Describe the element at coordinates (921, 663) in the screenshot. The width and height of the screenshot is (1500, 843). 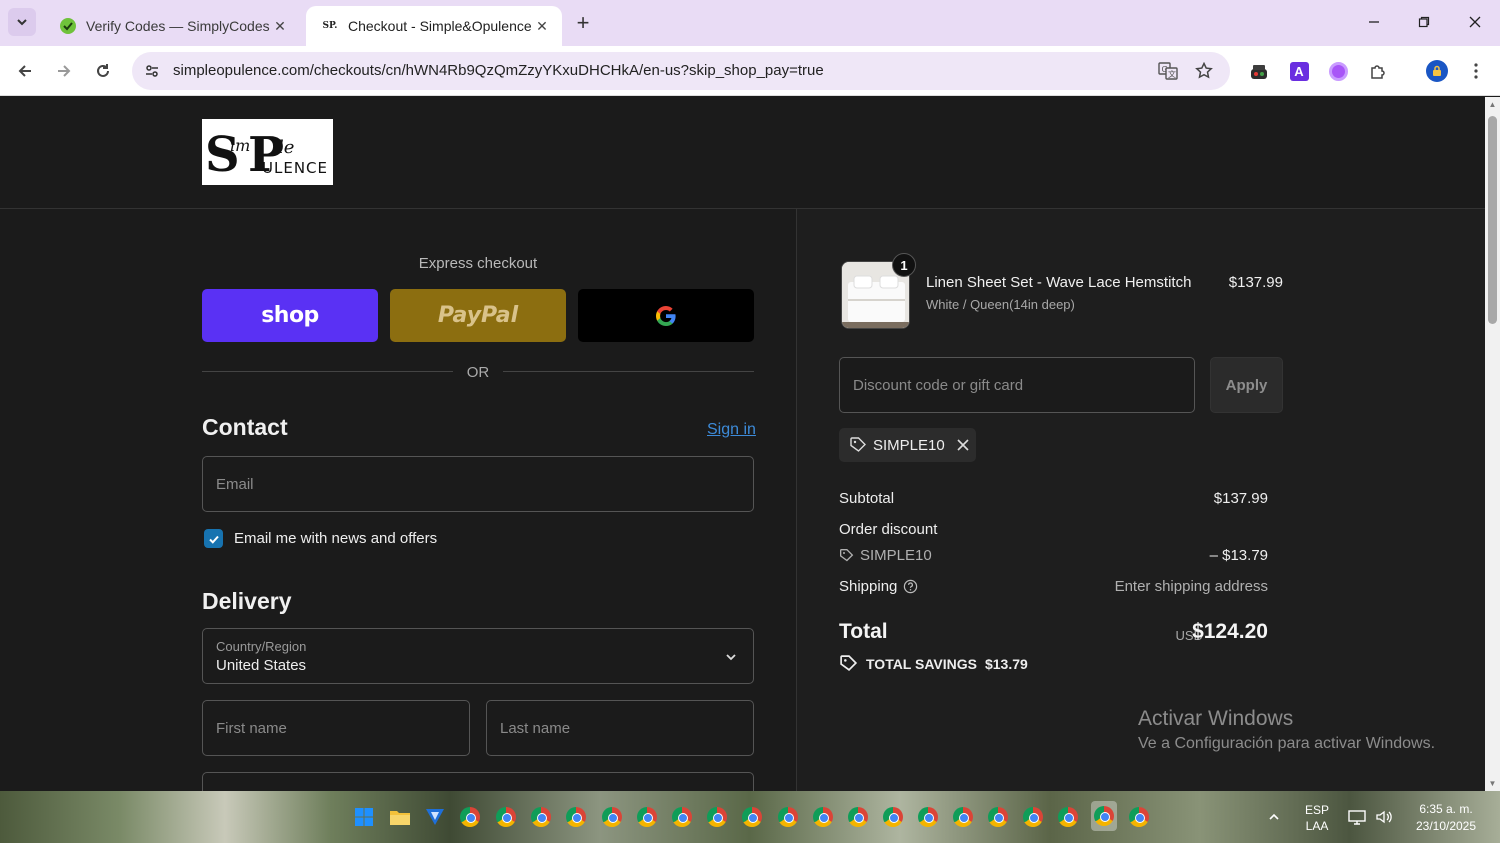
I see `savings-label: TOTAL SAVINGS` at that location.